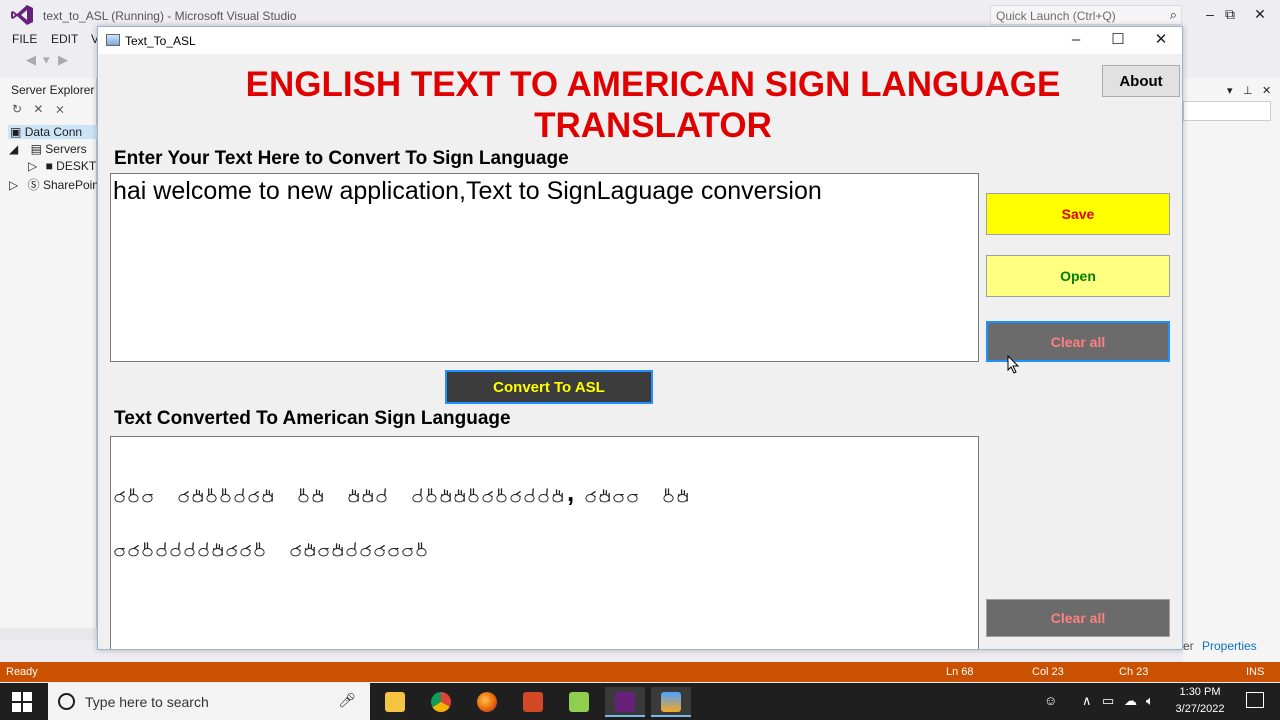  Describe the element at coordinates (549, 387) in the screenshot. I see `convert-to-asl-button: Convert To ASL` at that location.